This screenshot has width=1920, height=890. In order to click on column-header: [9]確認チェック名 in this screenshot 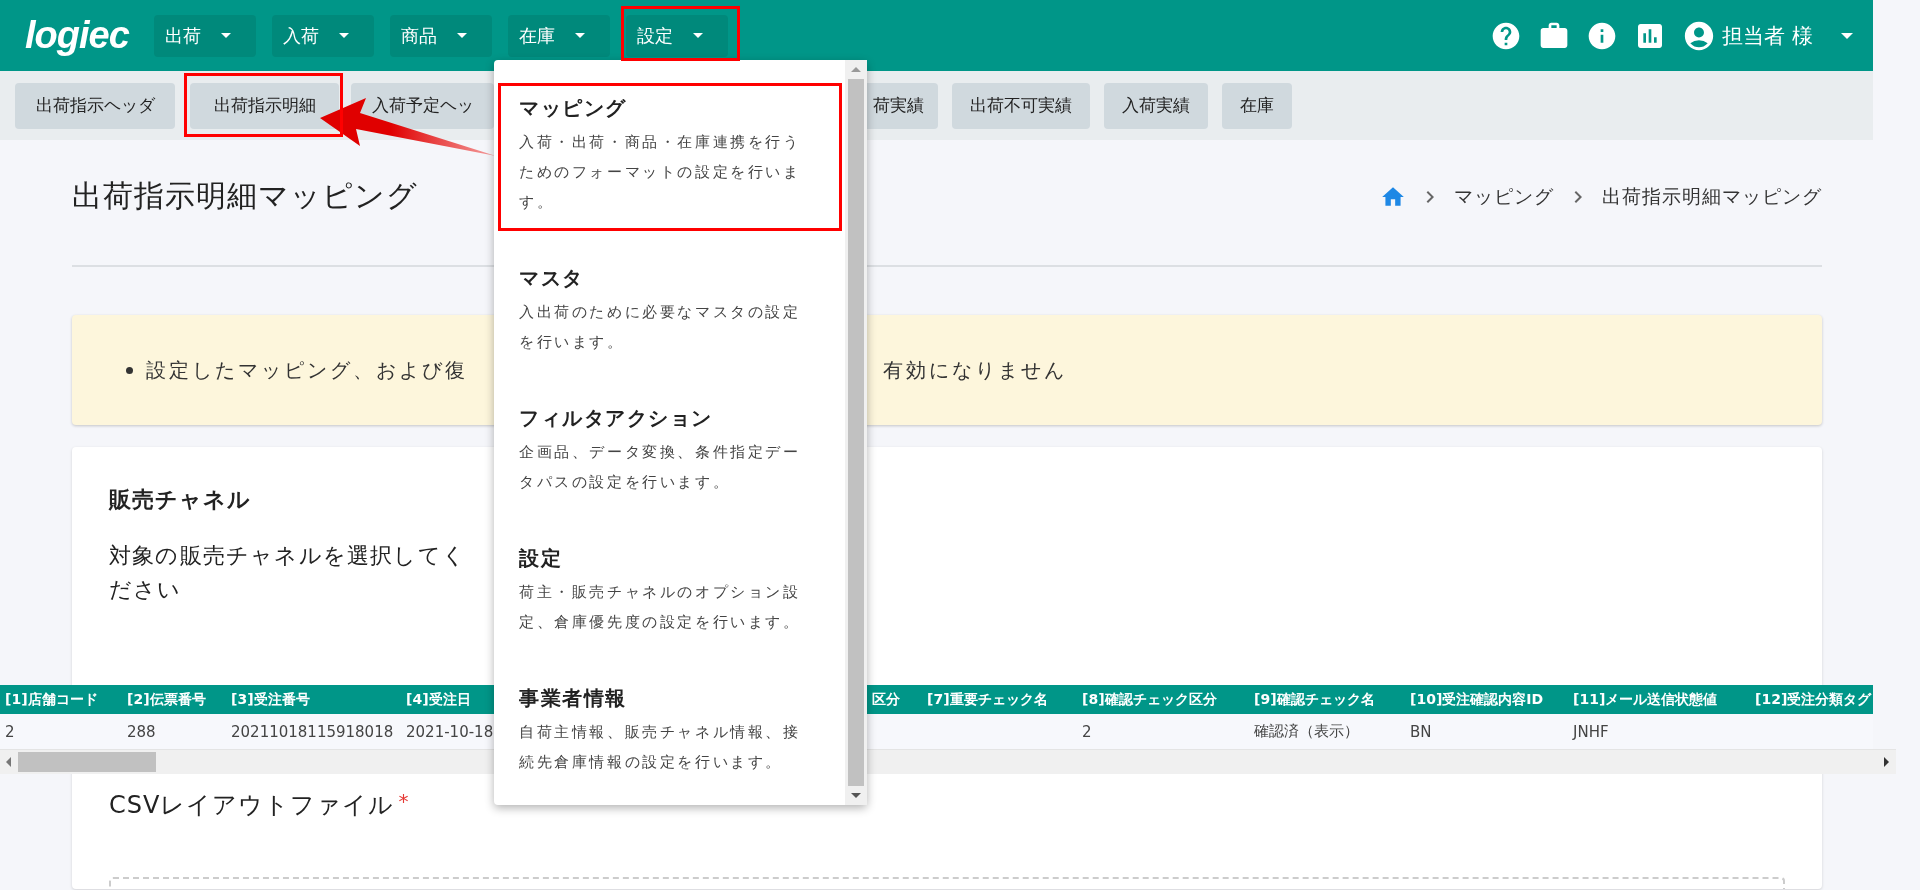, I will do `click(1314, 699)`.